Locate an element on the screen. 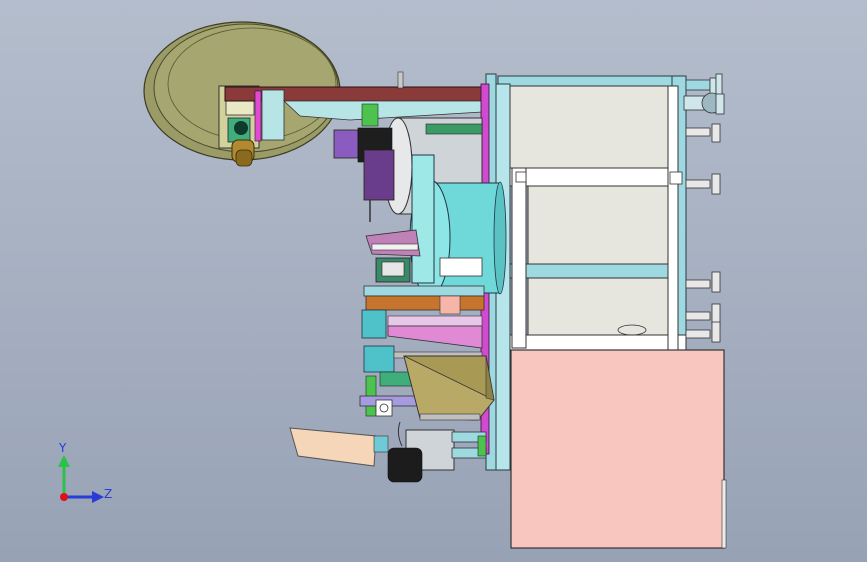 This screenshot has height=562, width=867. y-axis-label: Y is located at coordinates (63, 448).